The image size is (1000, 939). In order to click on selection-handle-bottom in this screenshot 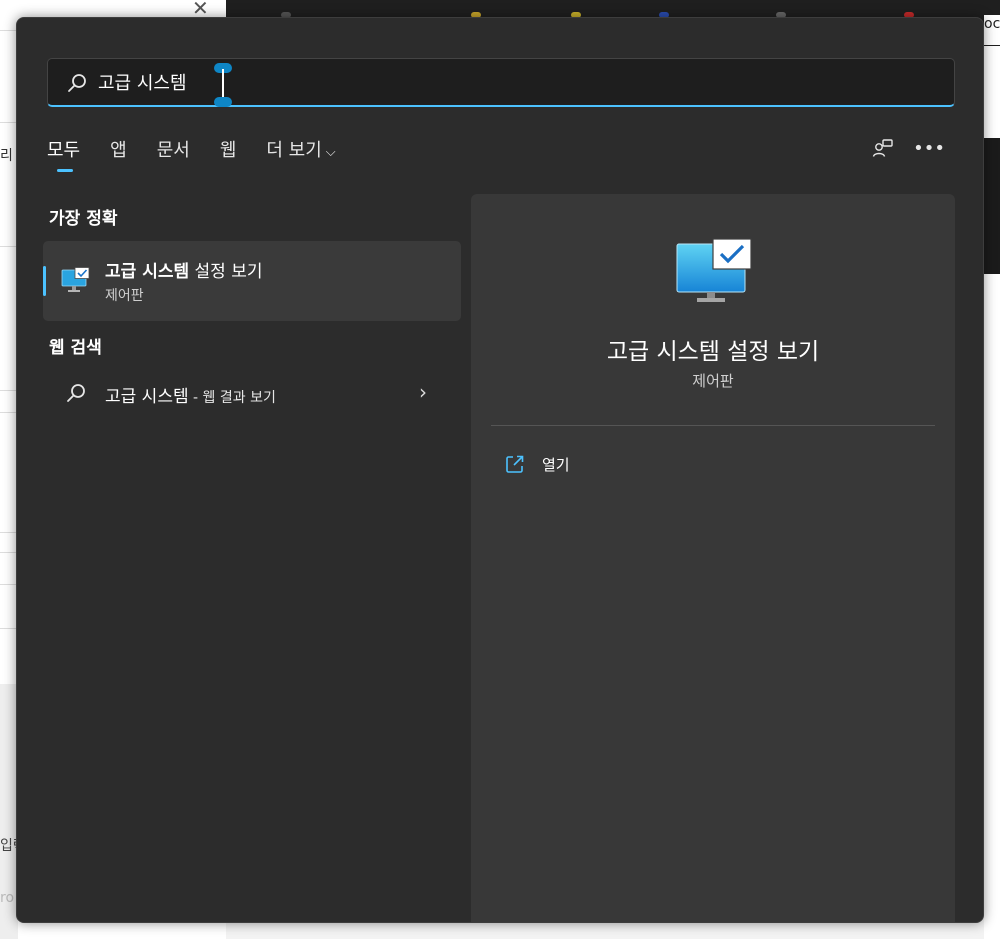, I will do `click(223, 102)`.